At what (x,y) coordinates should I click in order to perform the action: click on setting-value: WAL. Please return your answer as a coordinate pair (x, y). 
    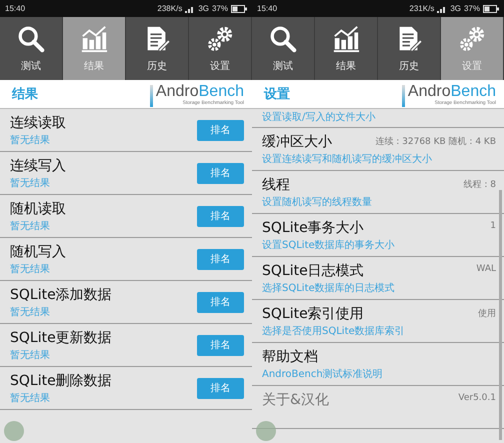
    Looking at the image, I should click on (486, 268).